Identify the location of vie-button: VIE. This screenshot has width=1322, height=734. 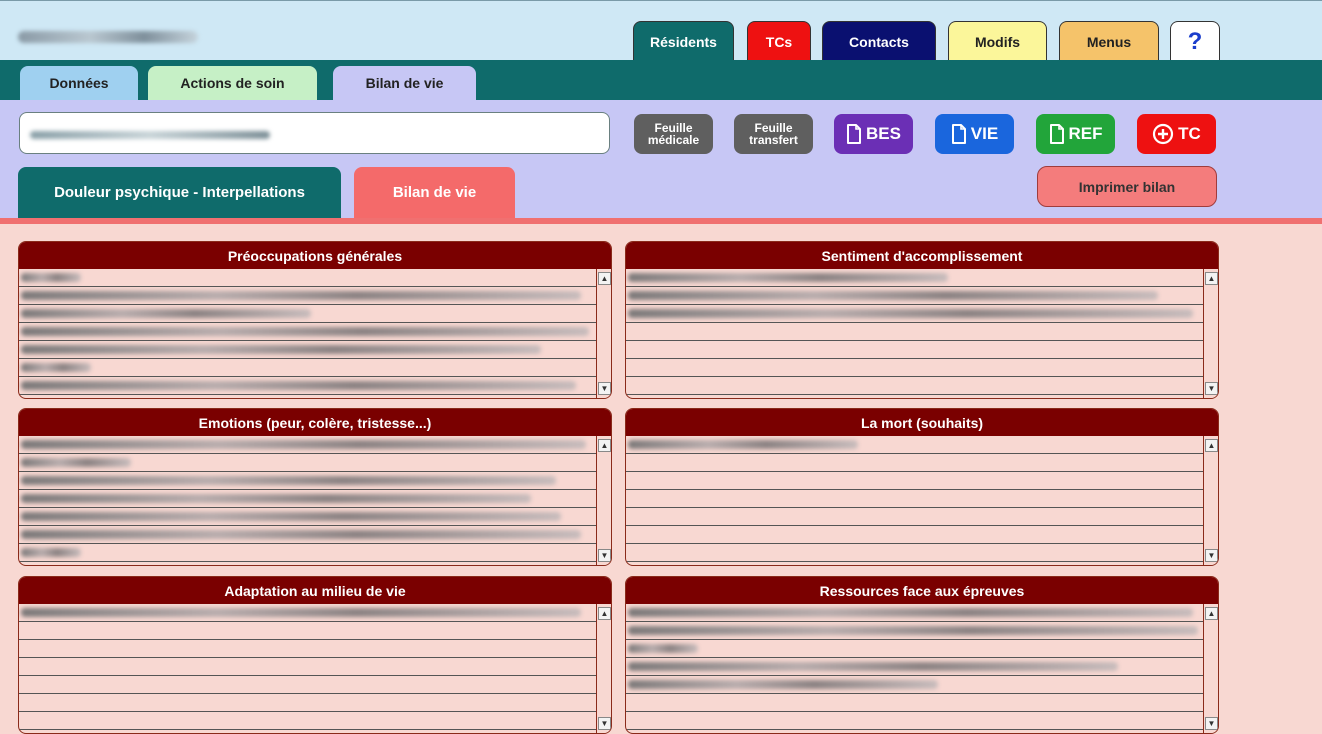
(974, 134).